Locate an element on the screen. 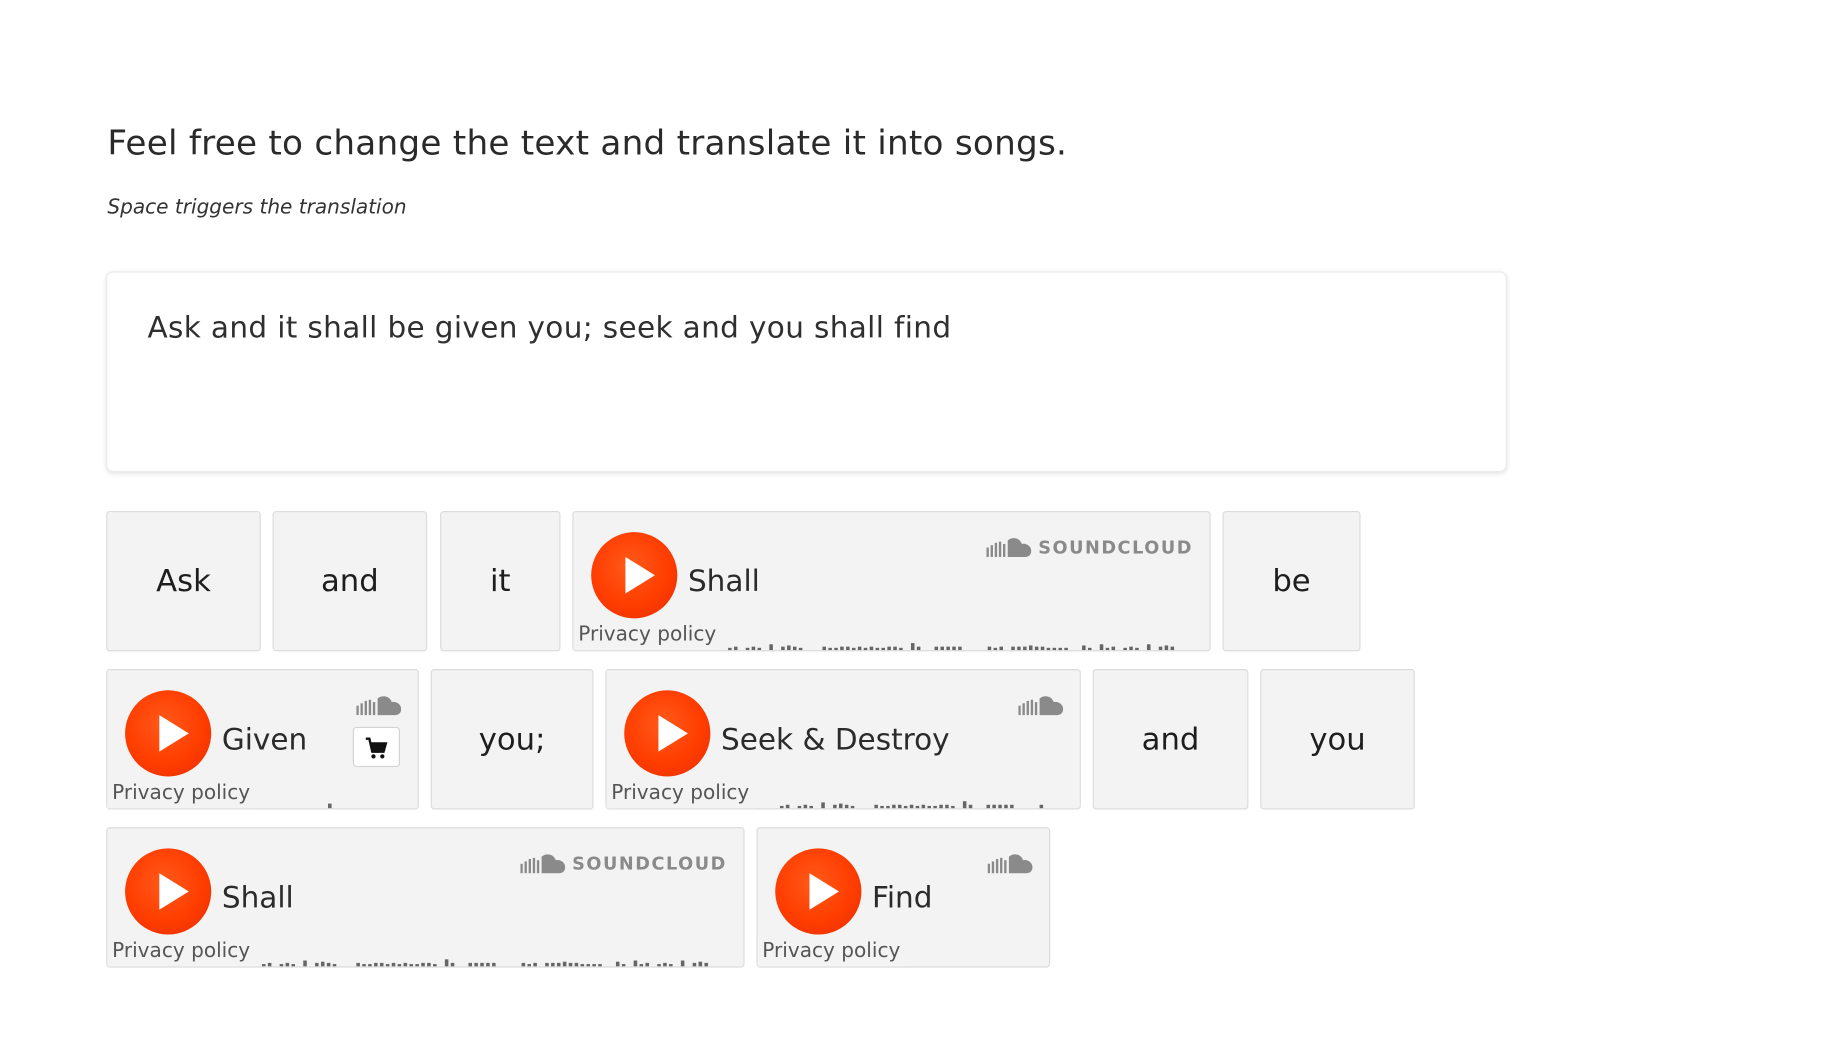 Image resolution: width=1838 pixels, height=1062 pixels. track-title: Find is located at coordinates (902, 897).